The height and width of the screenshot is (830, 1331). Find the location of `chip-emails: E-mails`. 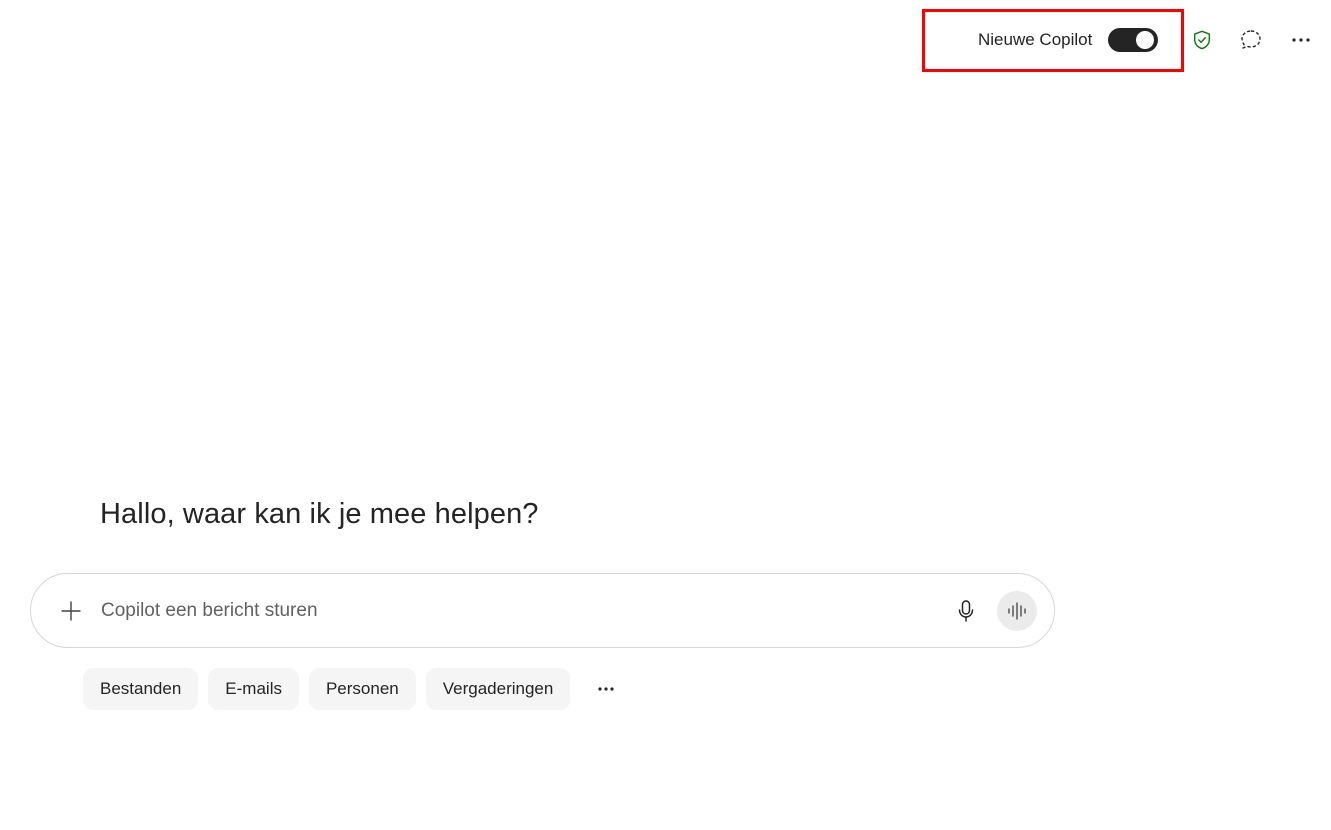

chip-emails: E-mails is located at coordinates (253, 689).